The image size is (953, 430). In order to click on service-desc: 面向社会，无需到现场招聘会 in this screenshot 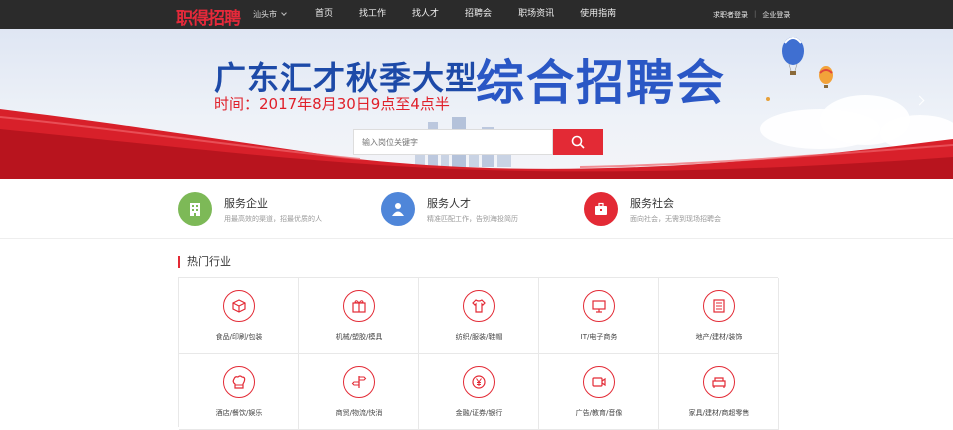, I will do `click(675, 218)`.